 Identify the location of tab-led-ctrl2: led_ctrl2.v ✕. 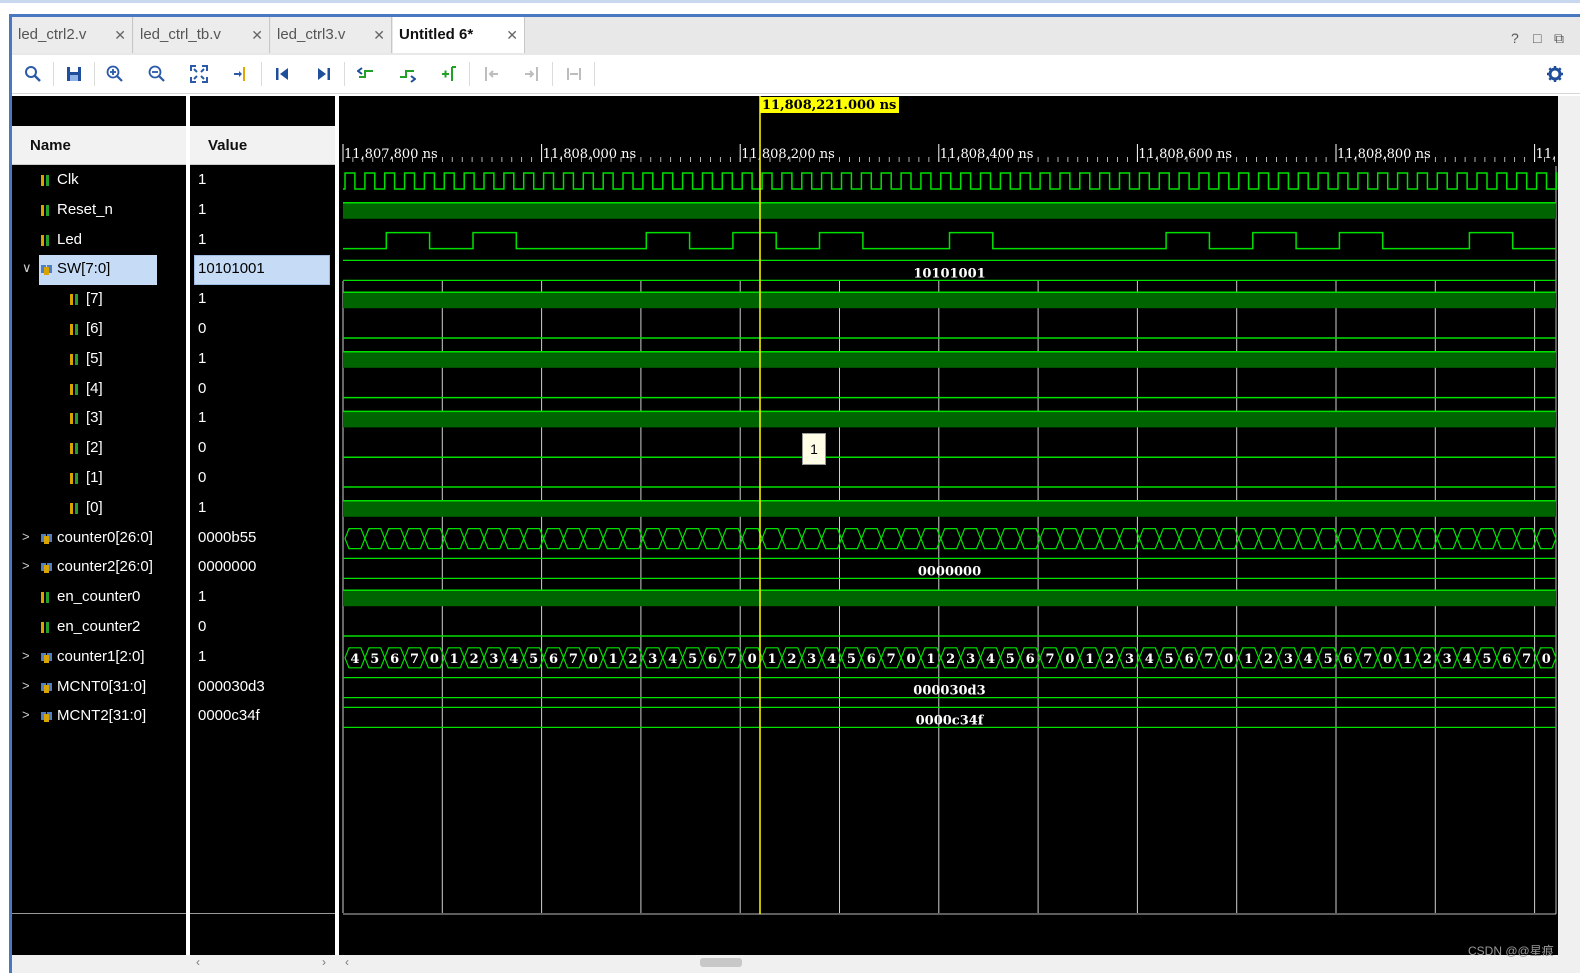
(72, 35).